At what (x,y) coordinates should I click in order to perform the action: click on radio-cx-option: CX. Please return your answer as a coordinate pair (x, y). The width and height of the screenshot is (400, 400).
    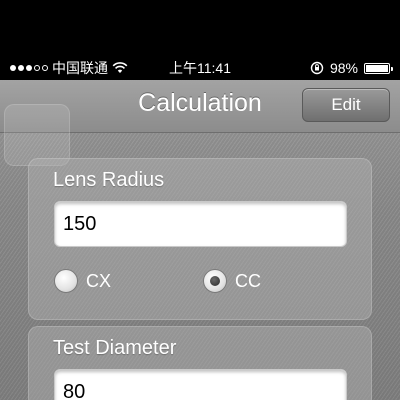
    Looking at the image, I should click on (82, 281).